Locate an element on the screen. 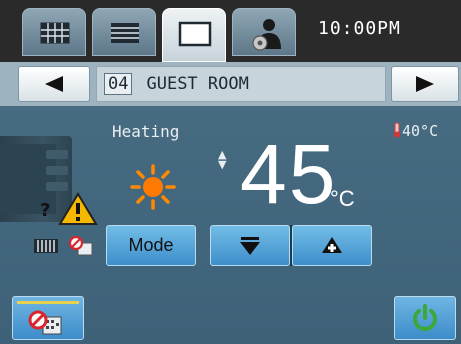  left-arrow-icon is located at coordinates (54, 84).